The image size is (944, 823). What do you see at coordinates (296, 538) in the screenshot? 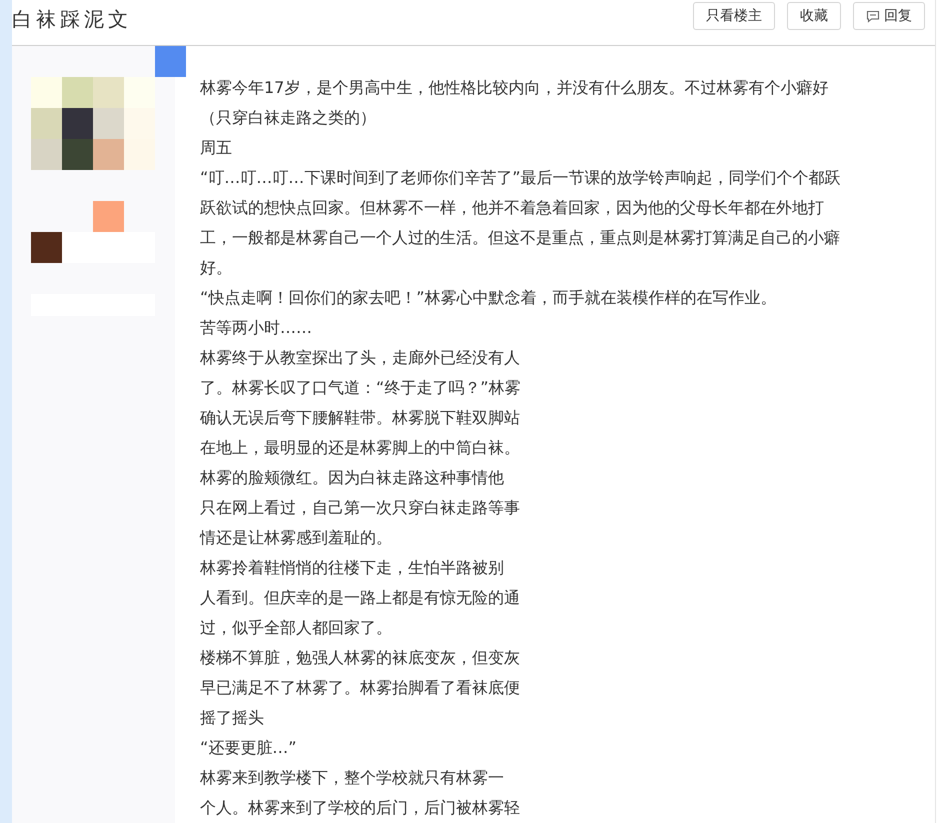
I see `story-paragraph: 情还是让林雾感到羞耻的。` at bounding box center [296, 538].